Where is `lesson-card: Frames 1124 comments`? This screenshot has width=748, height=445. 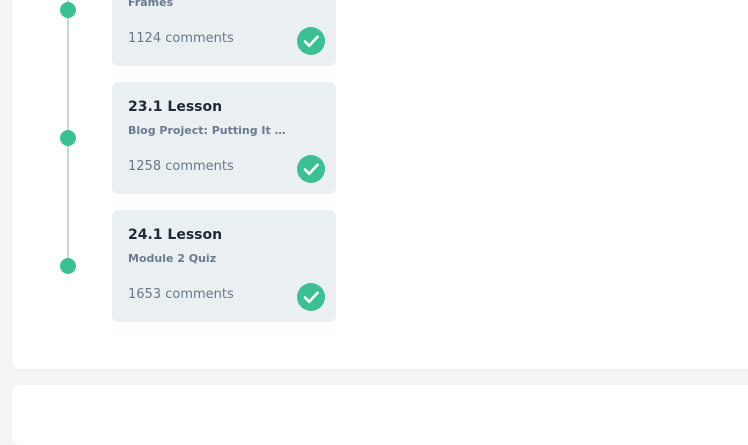 lesson-card: Frames 1124 comments is located at coordinates (224, 33).